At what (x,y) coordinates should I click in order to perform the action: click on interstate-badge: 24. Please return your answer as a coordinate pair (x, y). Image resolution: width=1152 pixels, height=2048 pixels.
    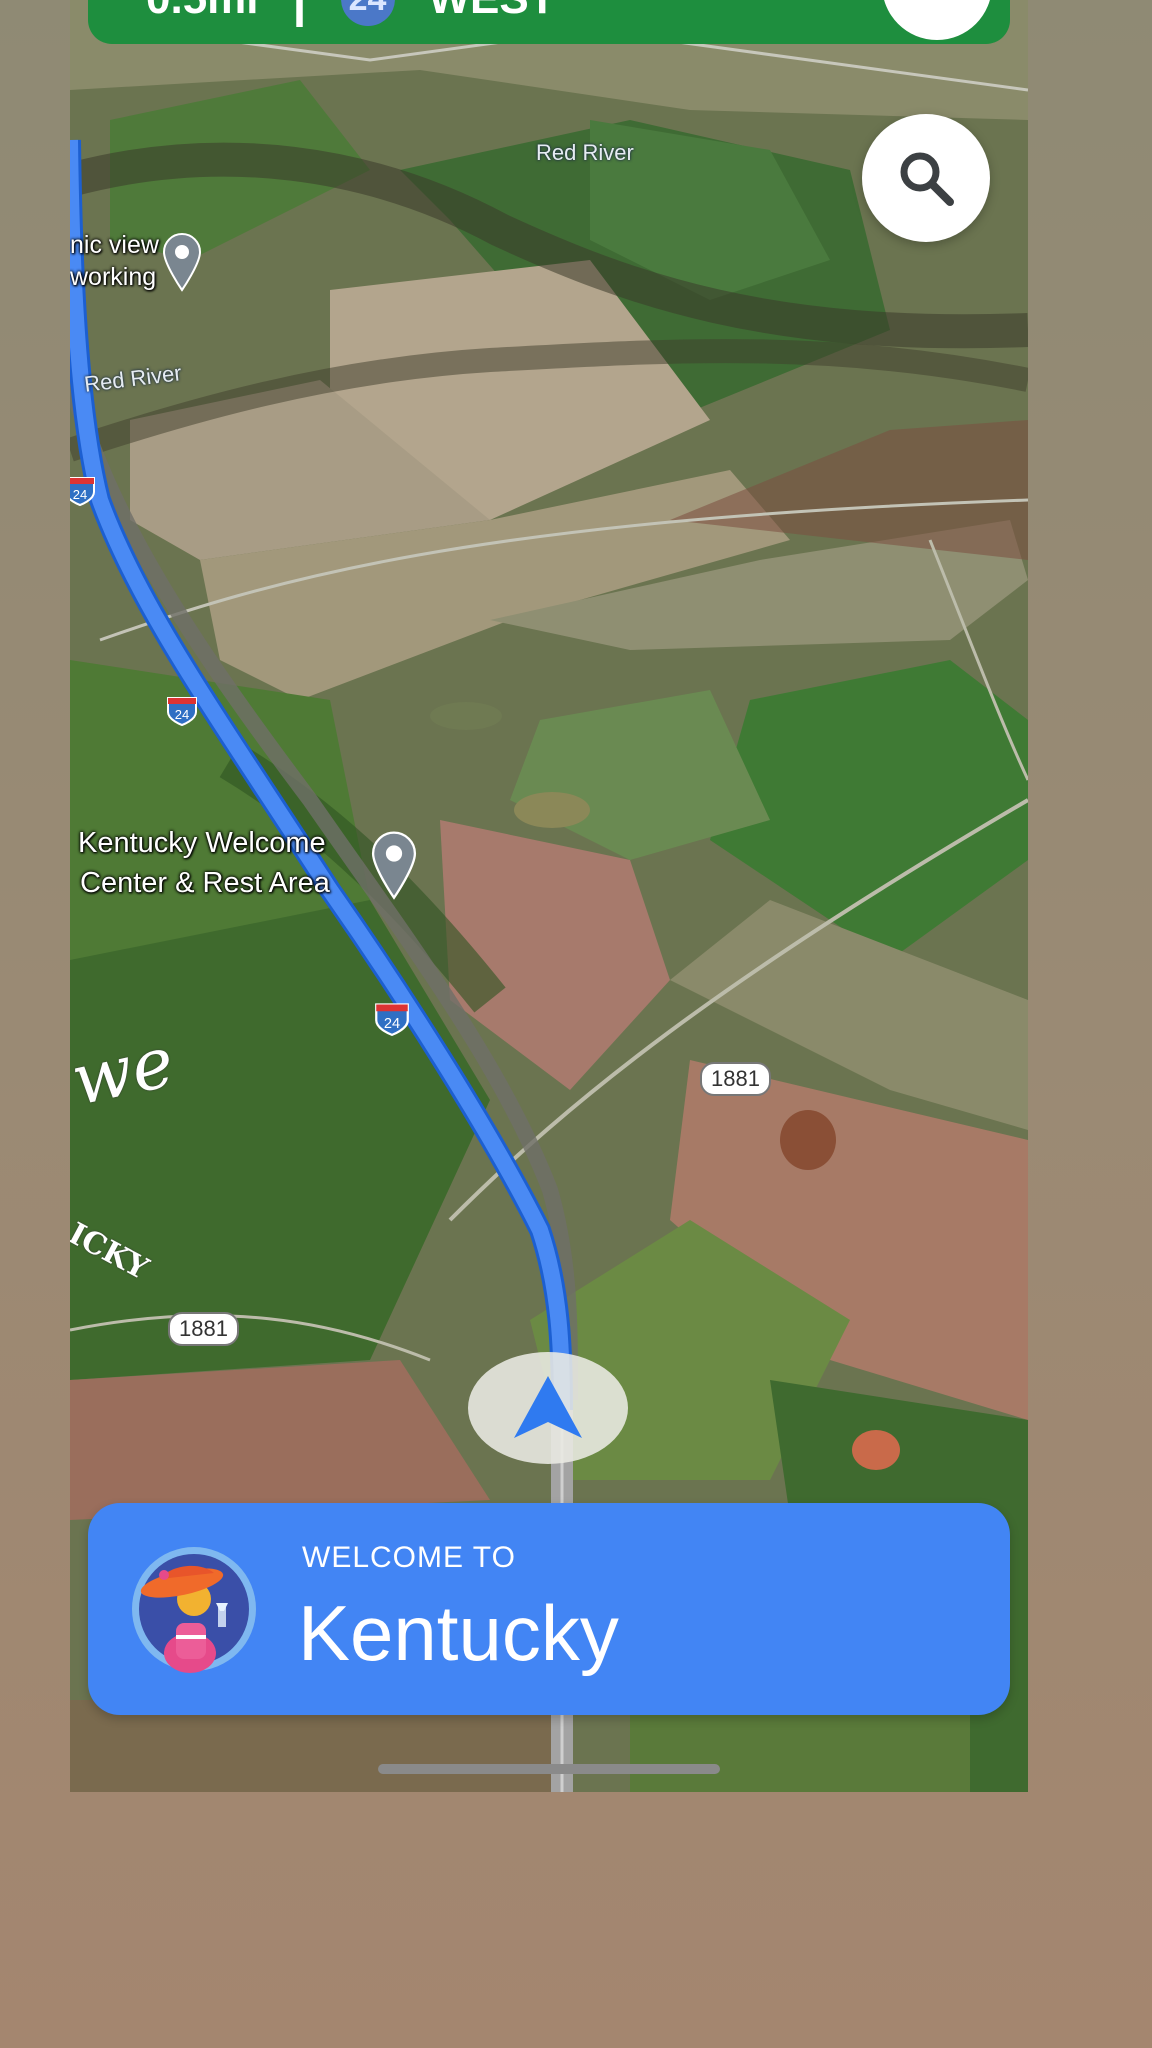
    Looking at the image, I should click on (367, 13).